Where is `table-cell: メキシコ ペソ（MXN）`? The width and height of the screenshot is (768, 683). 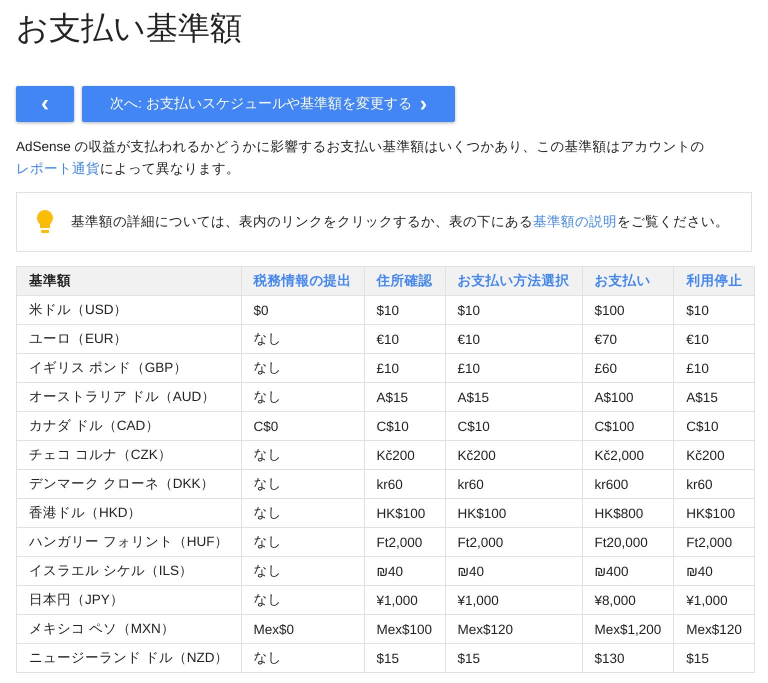 table-cell: メキシコ ペソ（MXN） is located at coordinates (128, 629).